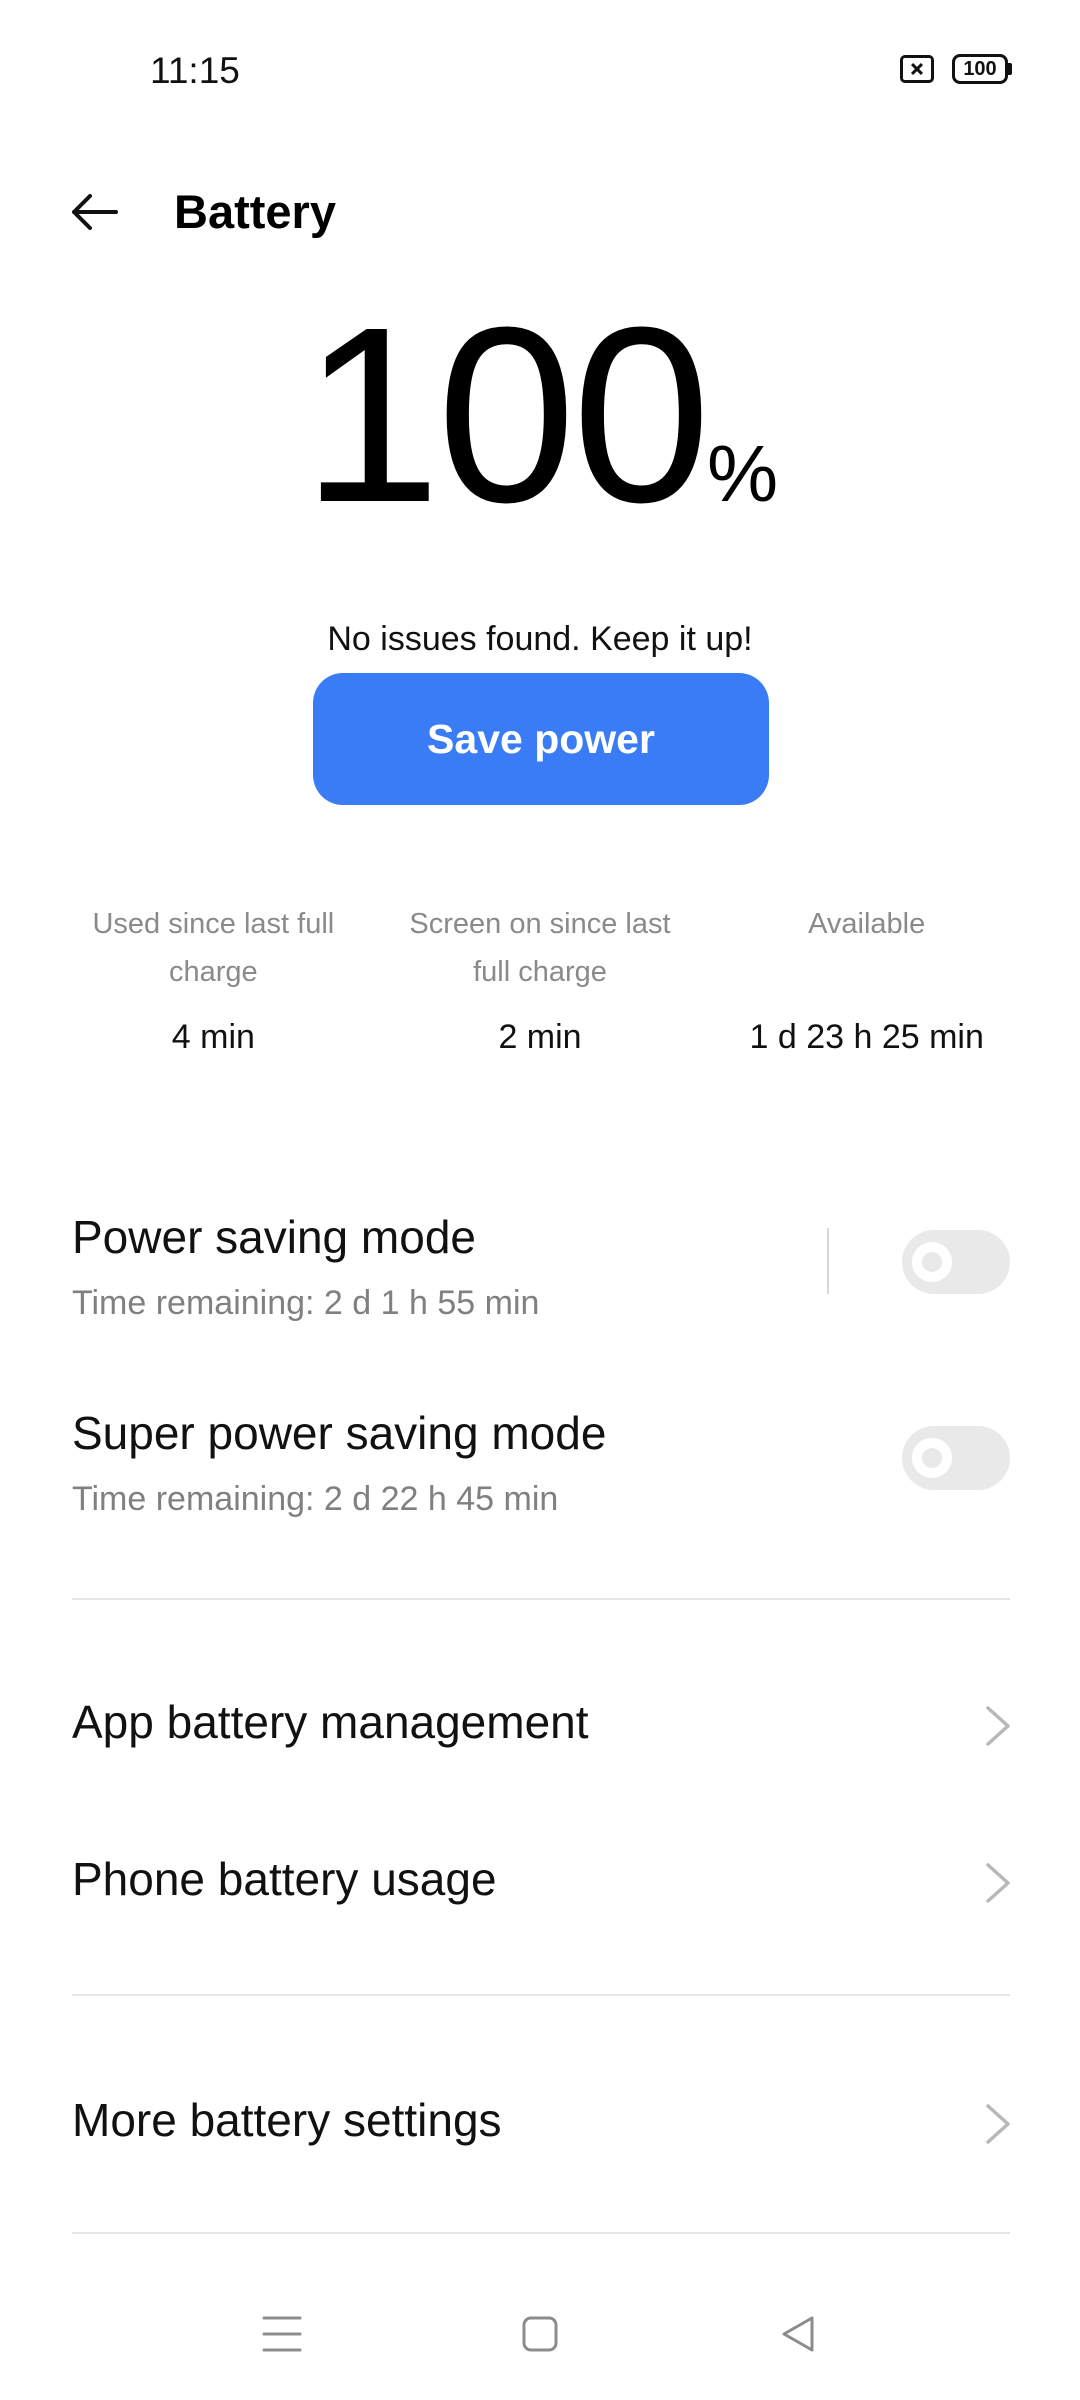 The image size is (1080, 2400). I want to click on battery-tip, so click(1010, 69).